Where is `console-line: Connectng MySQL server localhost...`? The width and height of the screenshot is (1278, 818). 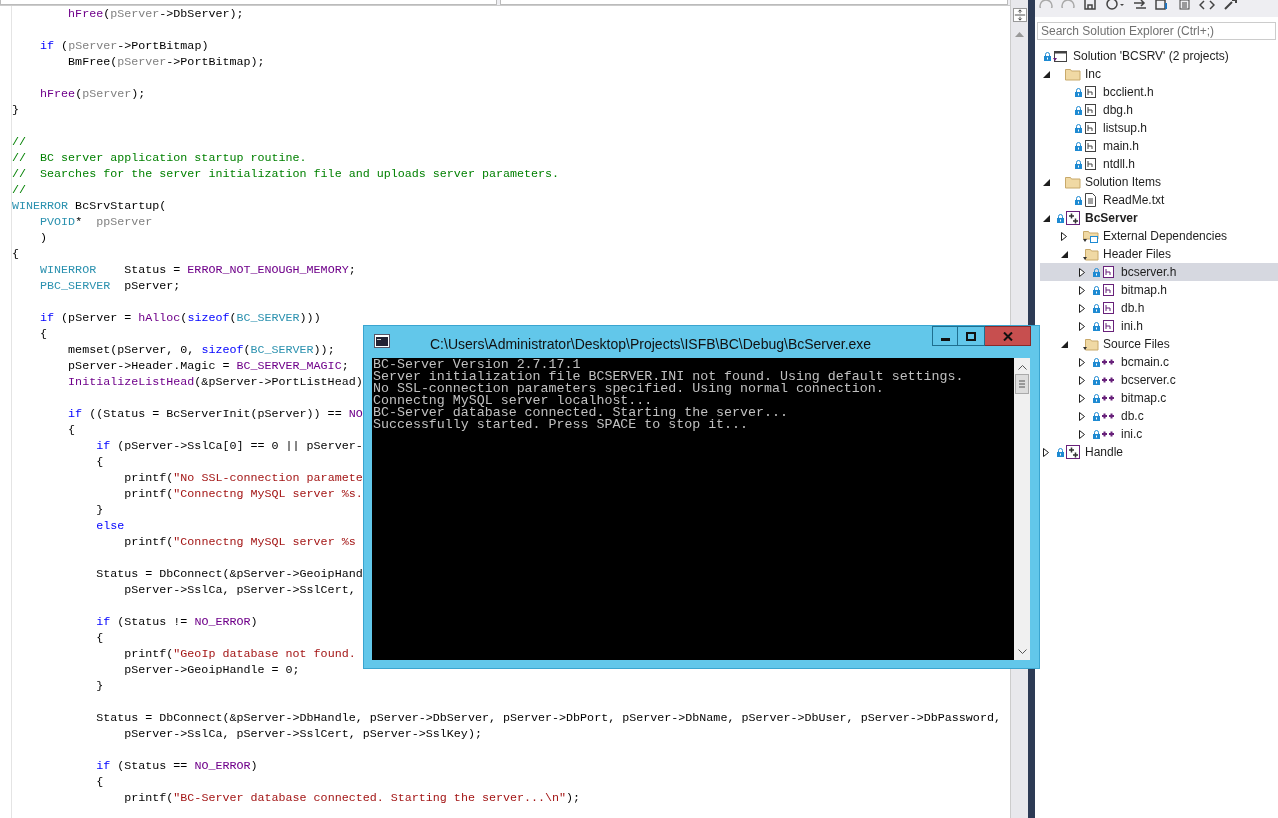 console-line: Connectng MySQL server localhost... is located at coordinates (513, 401).